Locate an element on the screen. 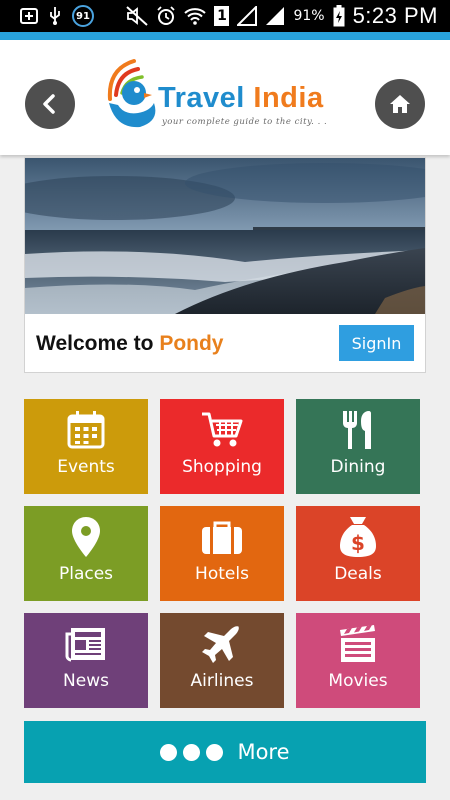  tile-label: Shopping is located at coordinates (222, 467).